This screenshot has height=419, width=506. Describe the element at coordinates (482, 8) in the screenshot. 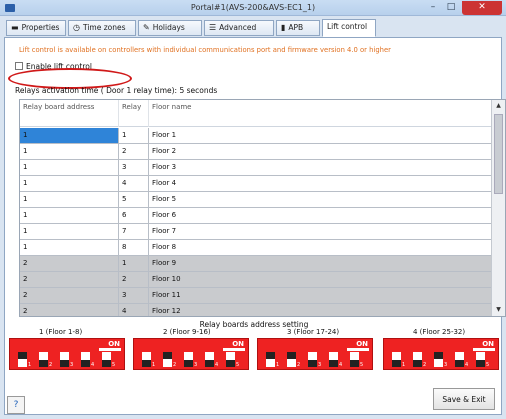

I see `close-button: ✕` at that location.